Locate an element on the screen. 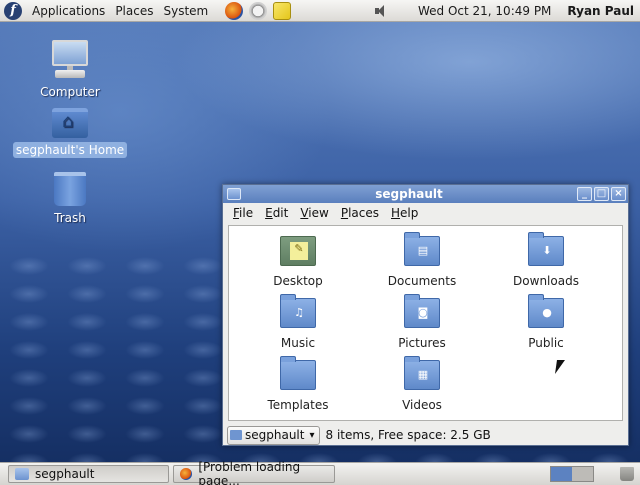 Image resolution: width=640 pixels, height=485 pixels. folder-documents: ▤ Documents is located at coordinates (422, 260).